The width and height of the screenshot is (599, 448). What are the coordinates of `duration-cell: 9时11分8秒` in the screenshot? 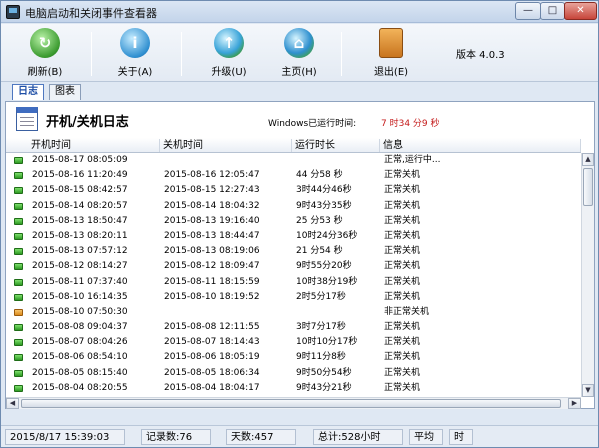 It's located at (321, 357).